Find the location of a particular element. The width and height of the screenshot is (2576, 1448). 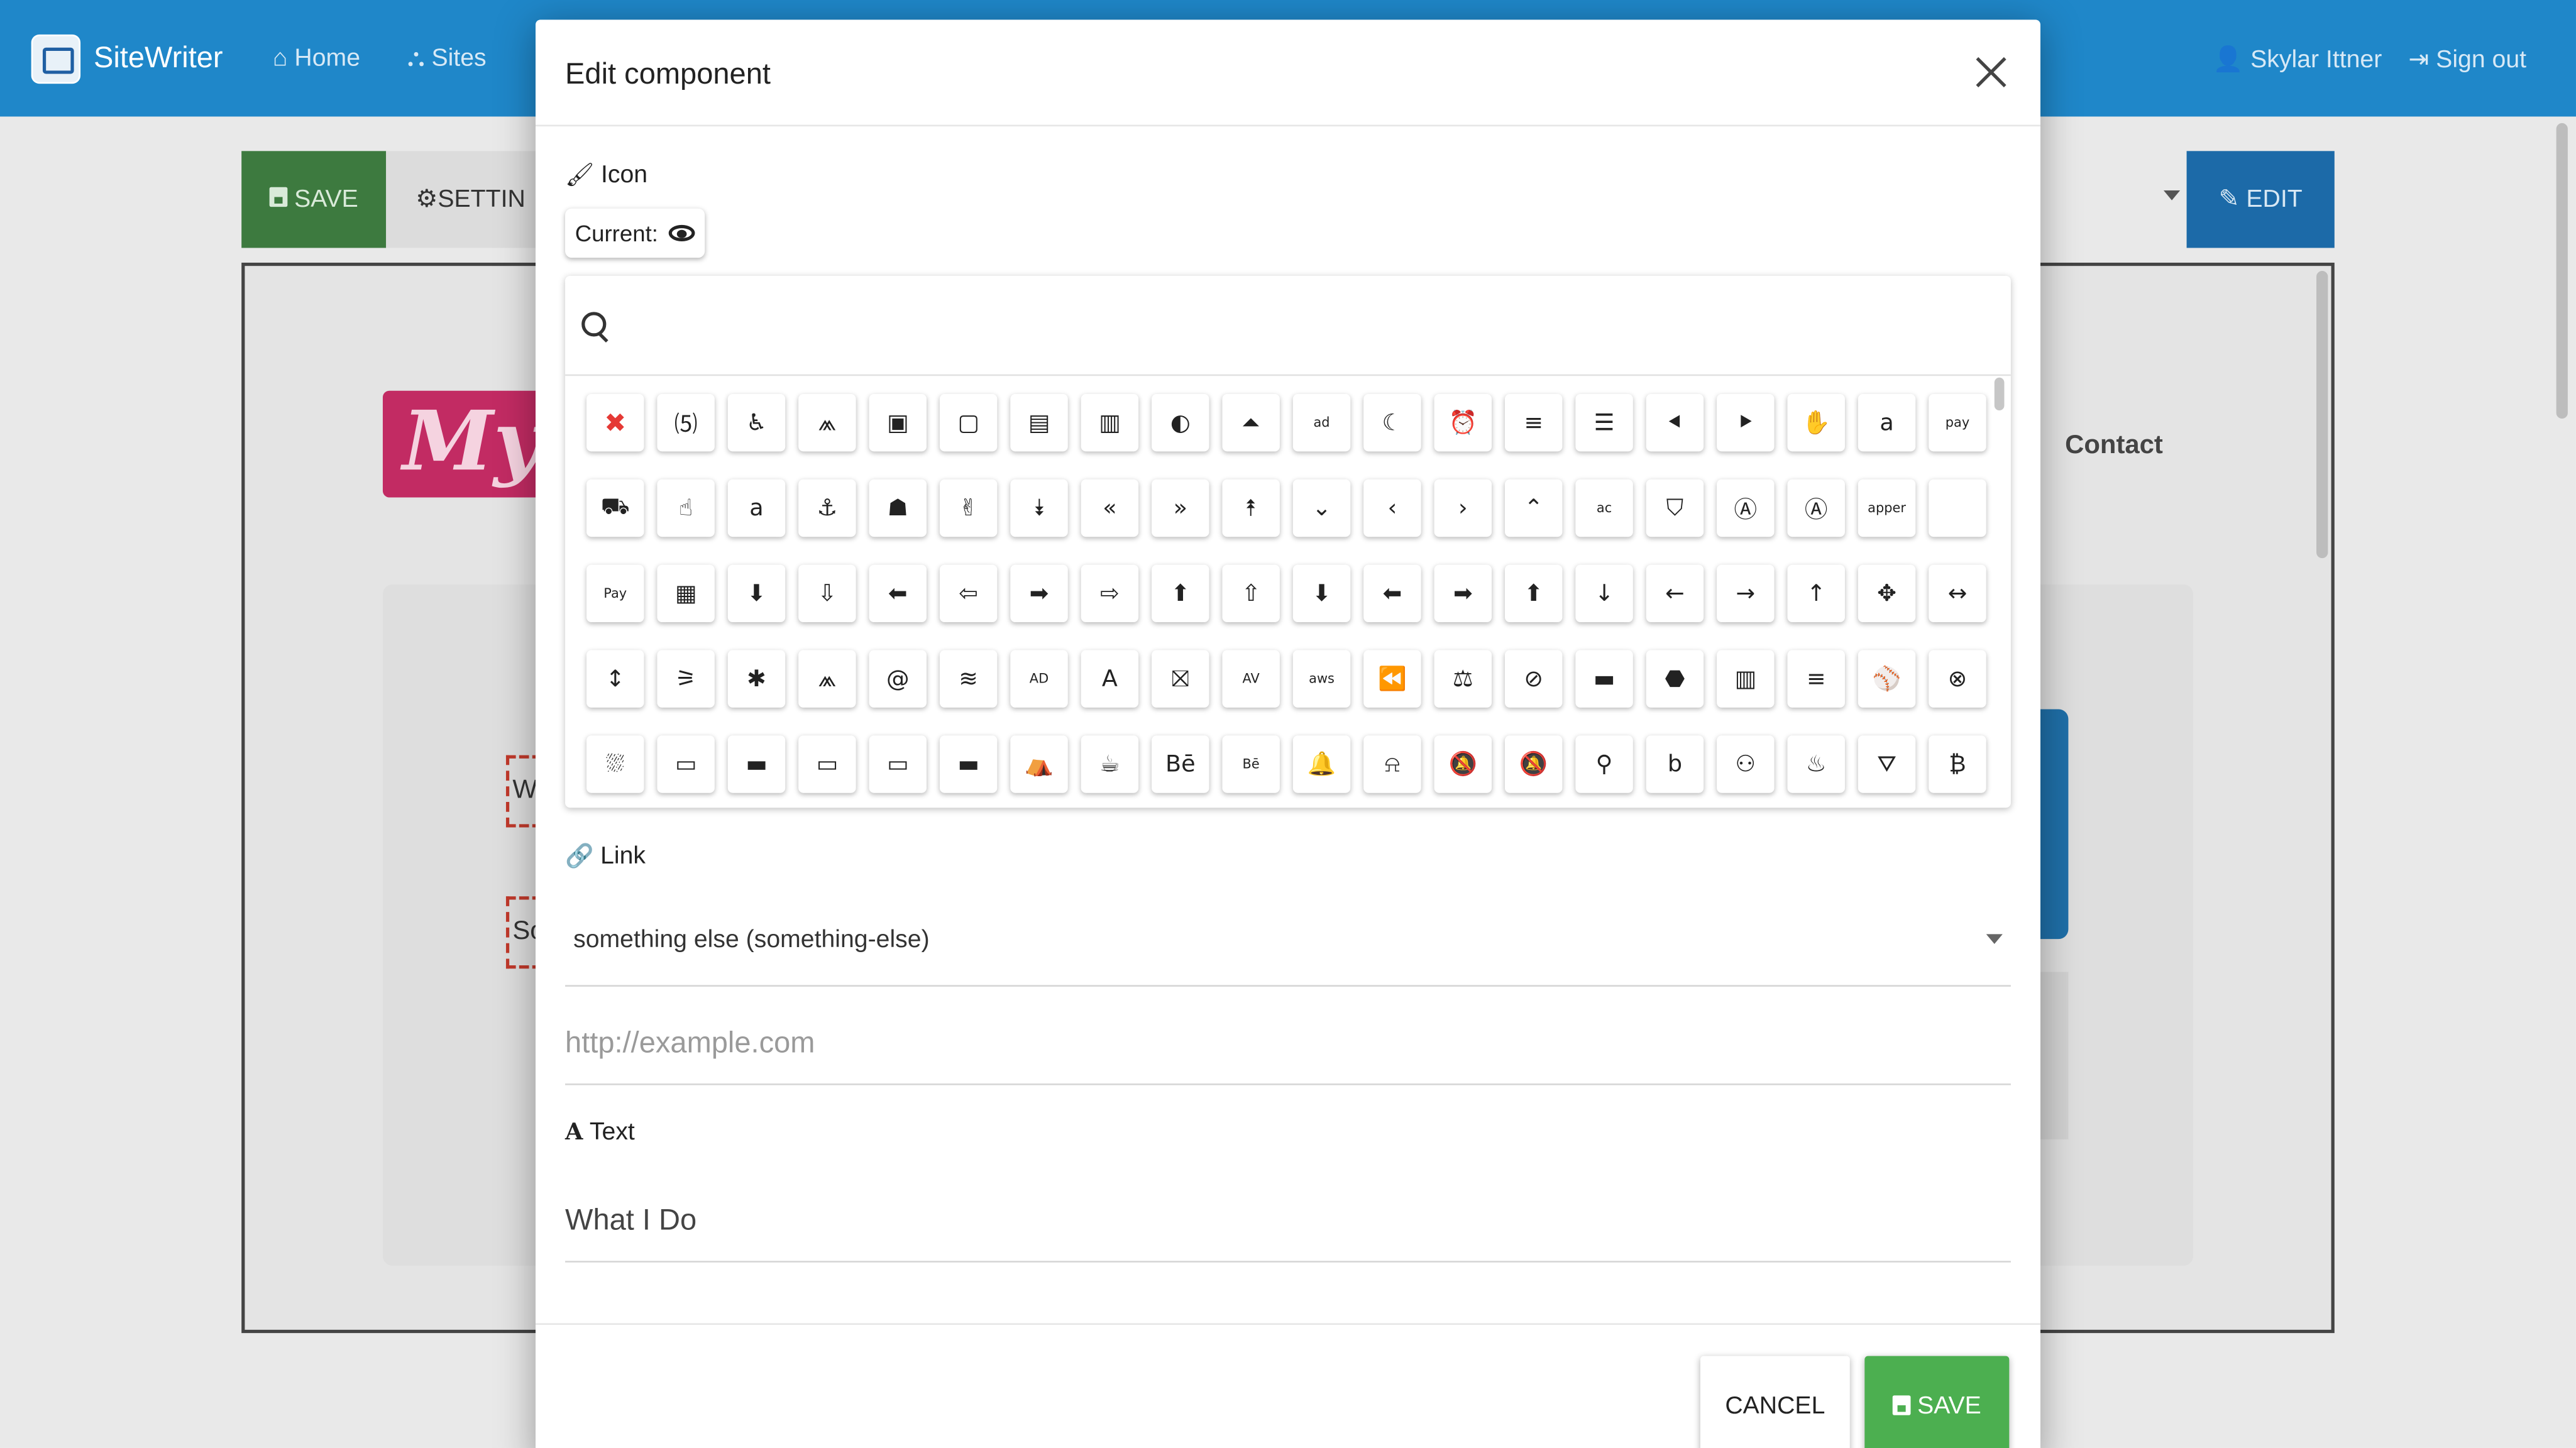

battery-three-quarters-icon: ▬ is located at coordinates (969, 764).